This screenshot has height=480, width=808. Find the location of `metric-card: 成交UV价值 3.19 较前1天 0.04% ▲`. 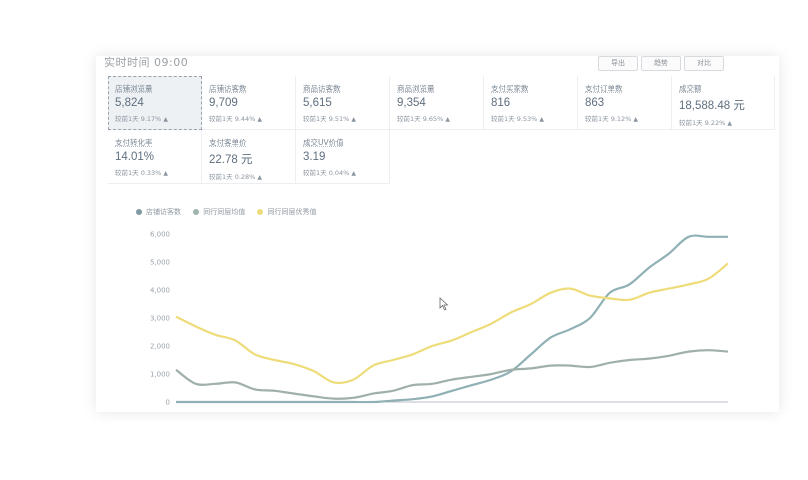

metric-card: 成交UV价值 3.19 较前1天 0.04% ▲ is located at coordinates (343, 157).